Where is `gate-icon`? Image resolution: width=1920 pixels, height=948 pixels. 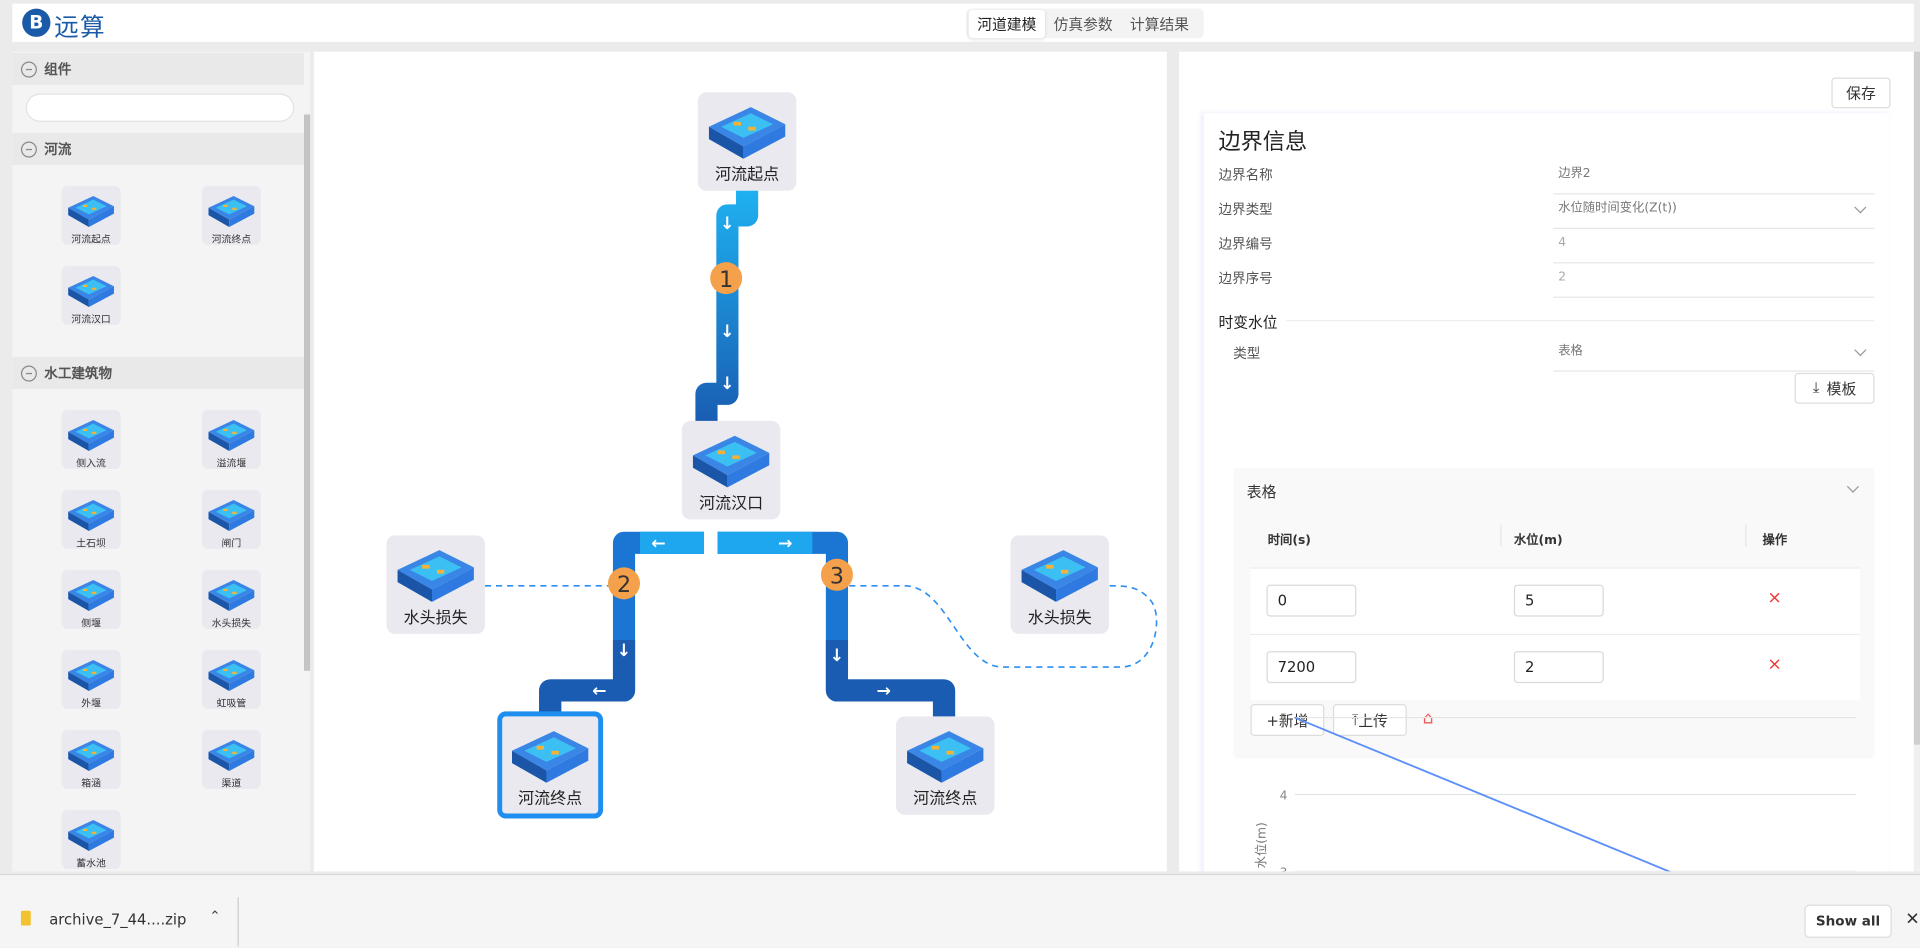
gate-icon is located at coordinates (232, 513).